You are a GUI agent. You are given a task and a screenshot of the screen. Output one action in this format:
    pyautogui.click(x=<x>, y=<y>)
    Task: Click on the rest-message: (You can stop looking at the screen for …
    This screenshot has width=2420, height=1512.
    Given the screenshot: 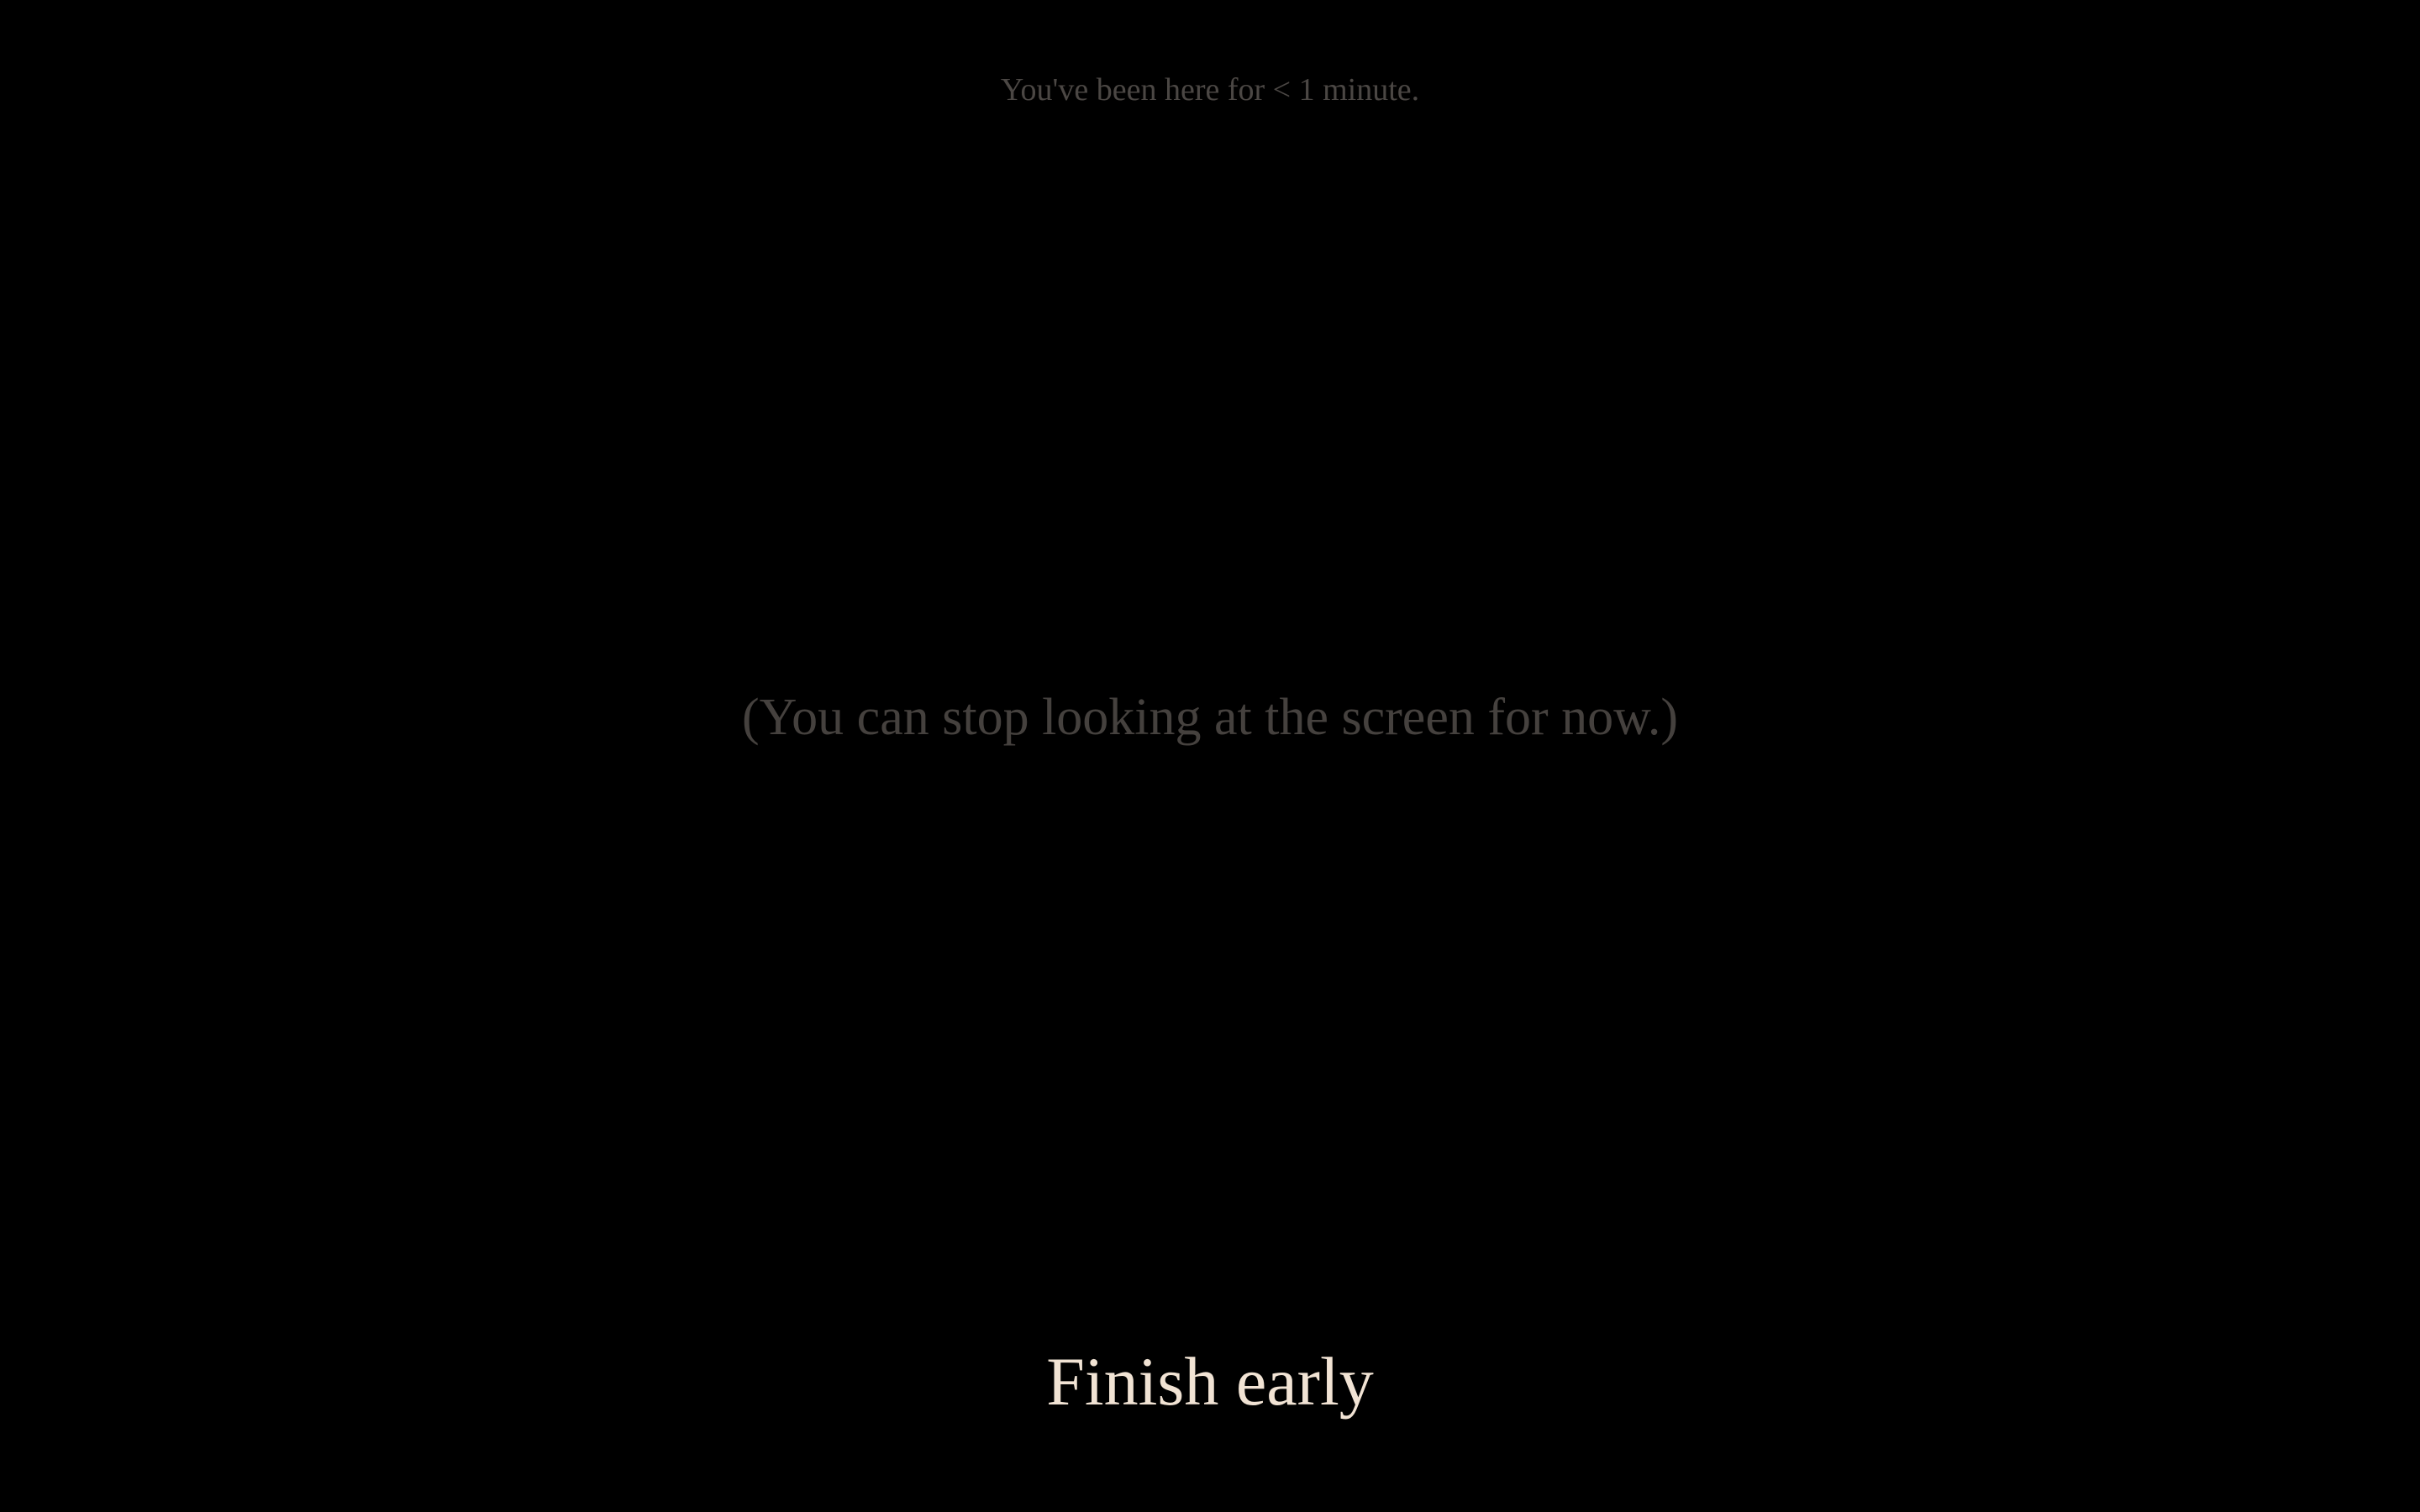 What is the action you would take?
    pyautogui.click(x=1210, y=717)
    